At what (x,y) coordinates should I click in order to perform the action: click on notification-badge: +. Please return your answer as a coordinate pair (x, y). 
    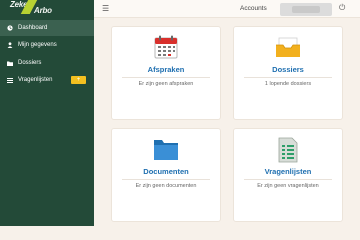
    Looking at the image, I should click on (78, 80).